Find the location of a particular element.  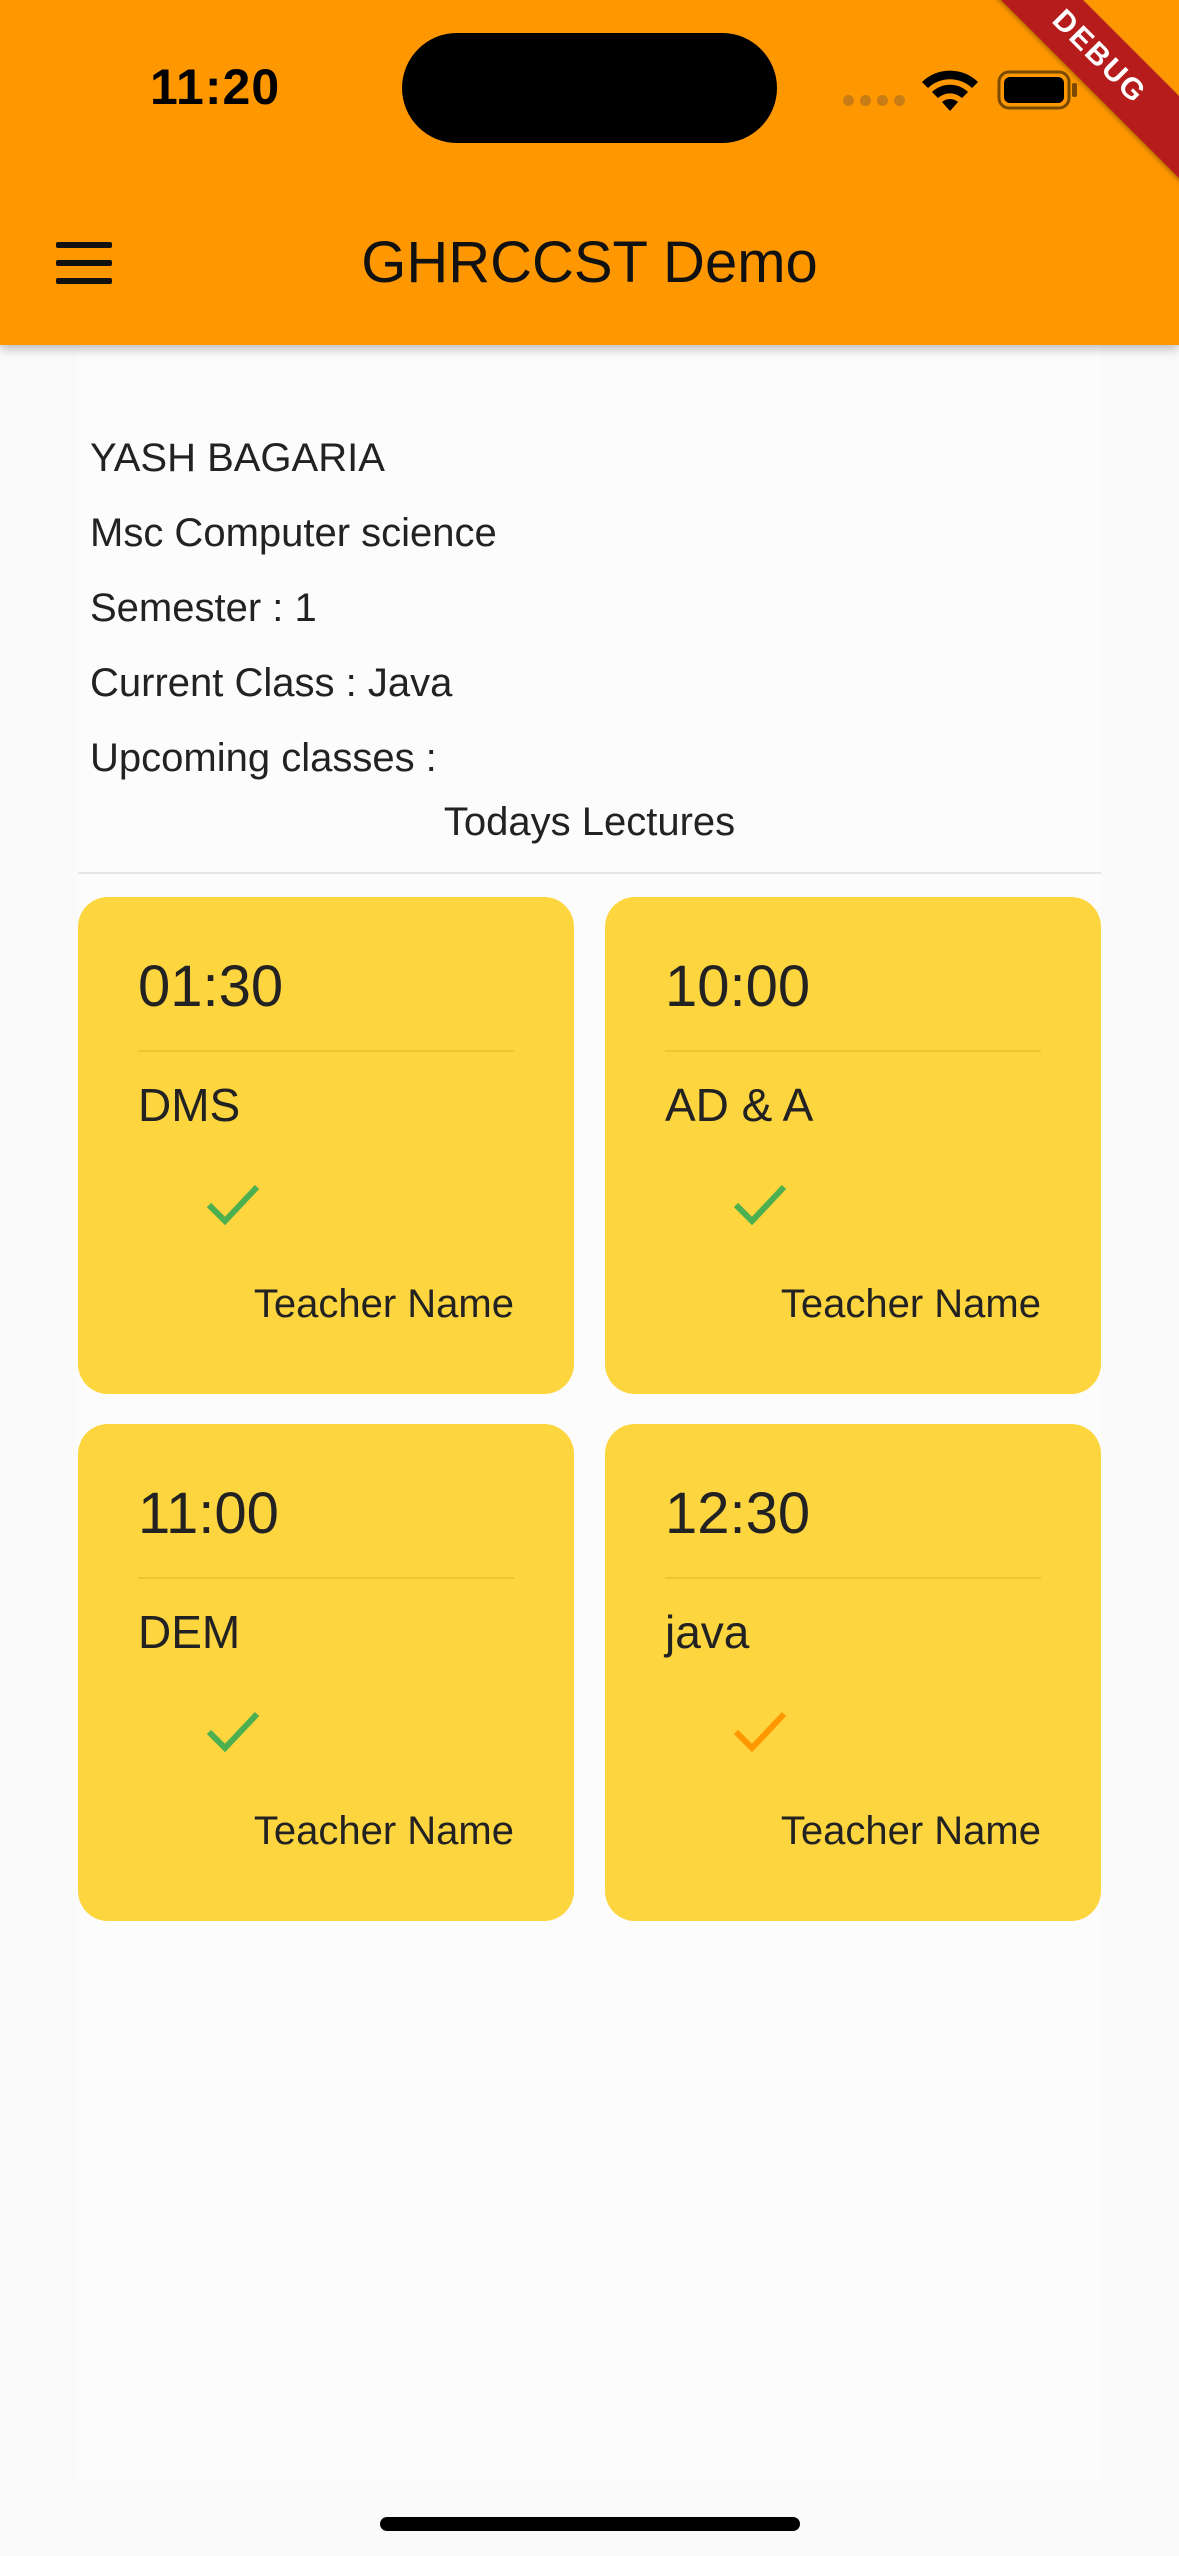

app-title: GHRCCST Demo is located at coordinates (589, 262).